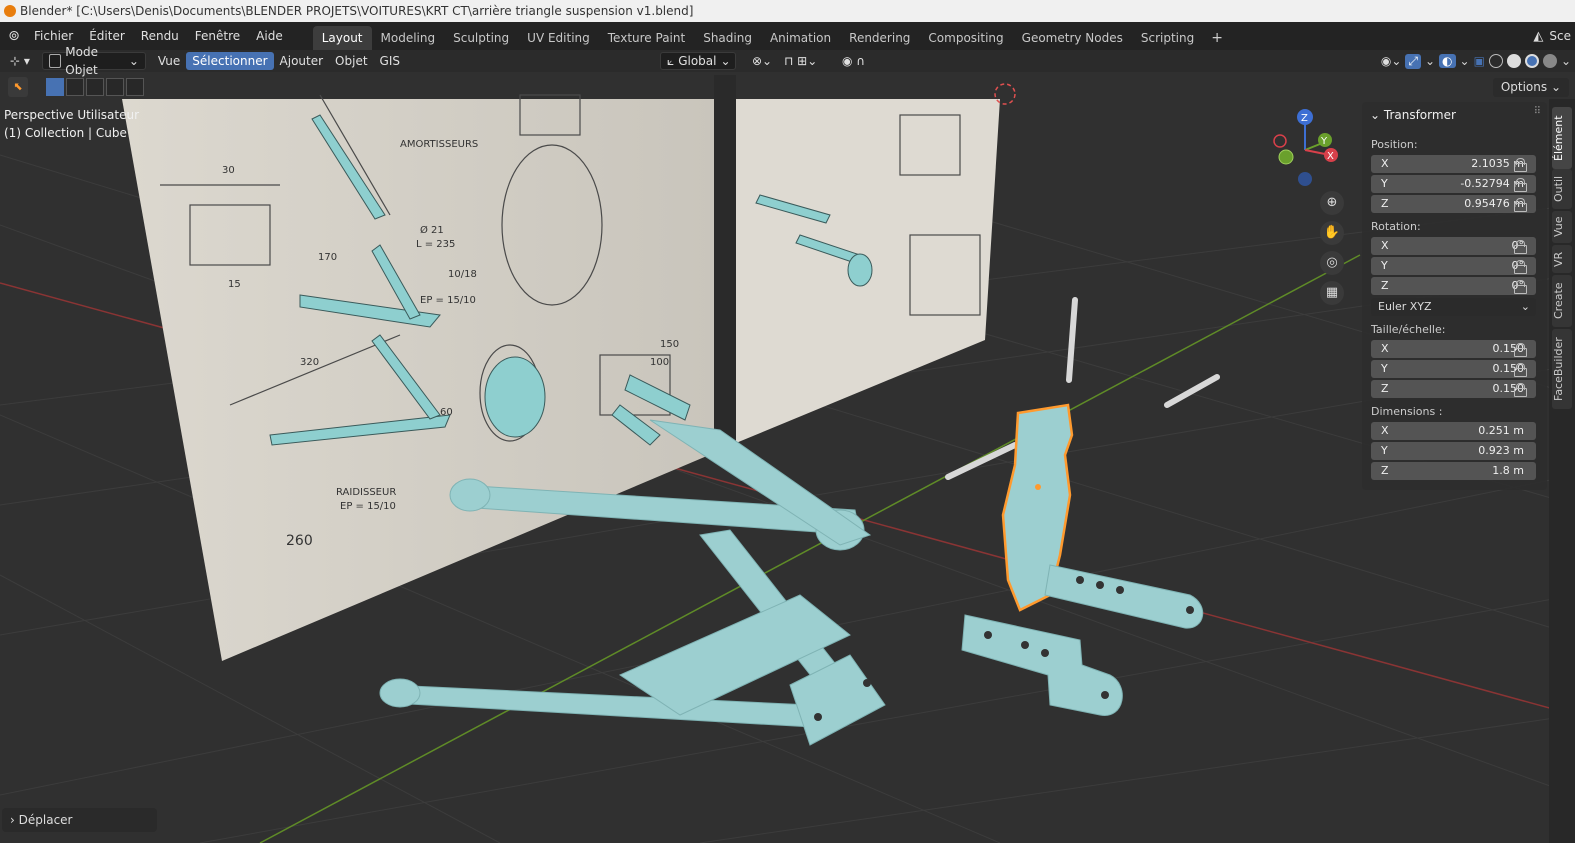 The width and height of the screenshot is (1575, 843). I want to click on rotation-z-field: Z 0°, so click(1453, 286).